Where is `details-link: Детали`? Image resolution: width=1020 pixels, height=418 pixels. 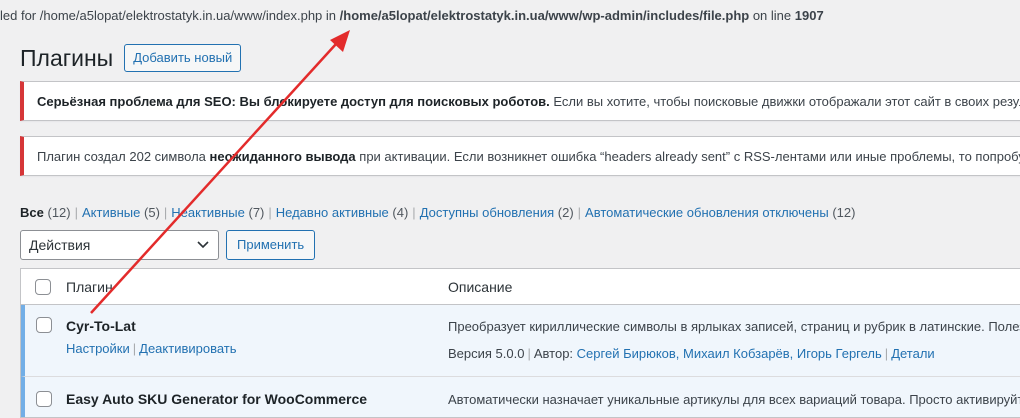 details-link: Детали is located at coordinates (913, 353).